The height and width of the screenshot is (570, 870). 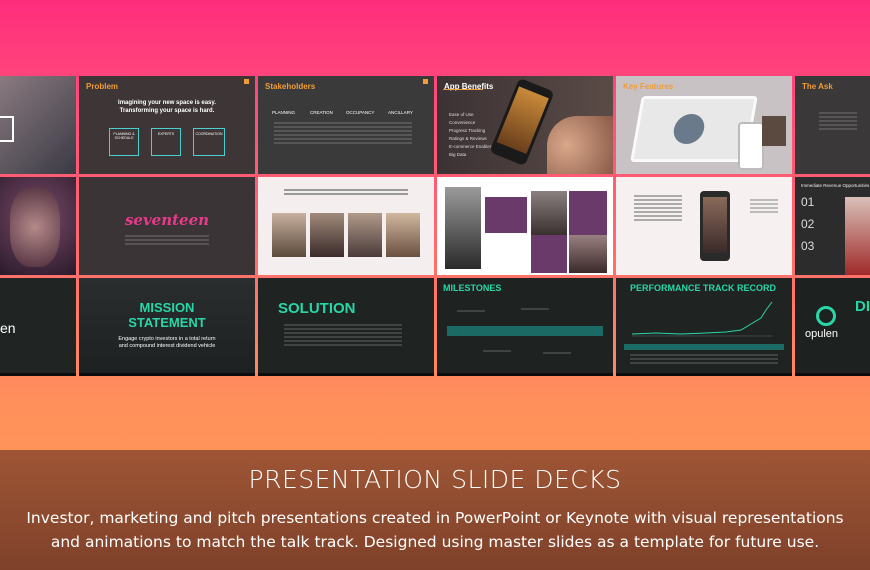 I want to click on mission-heading: STATEMENT, so click(x=167, y=322).